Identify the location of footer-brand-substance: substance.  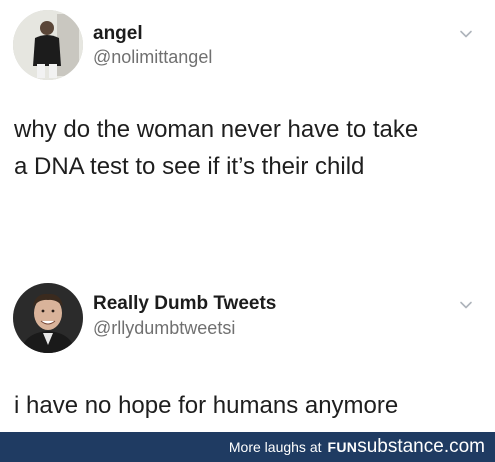
(400, 447).